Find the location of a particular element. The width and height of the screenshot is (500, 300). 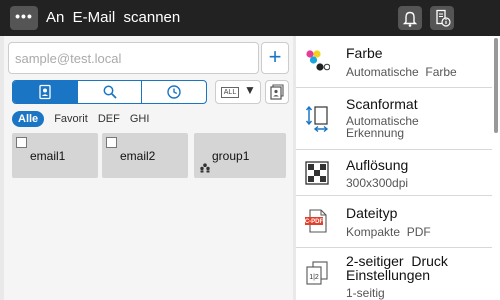

setting-value: Automatische Erkennung is located at coordinates (382, 127).